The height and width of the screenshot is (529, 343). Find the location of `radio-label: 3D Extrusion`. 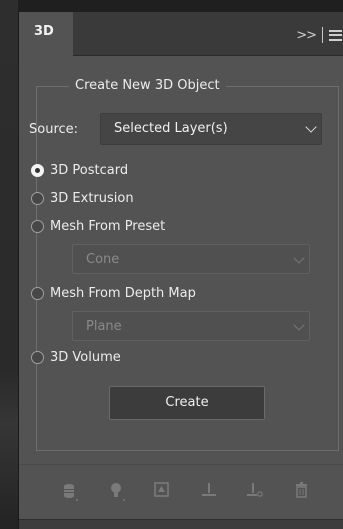

radio-label: 3D Extrusion is located at coordinates (92, 198).